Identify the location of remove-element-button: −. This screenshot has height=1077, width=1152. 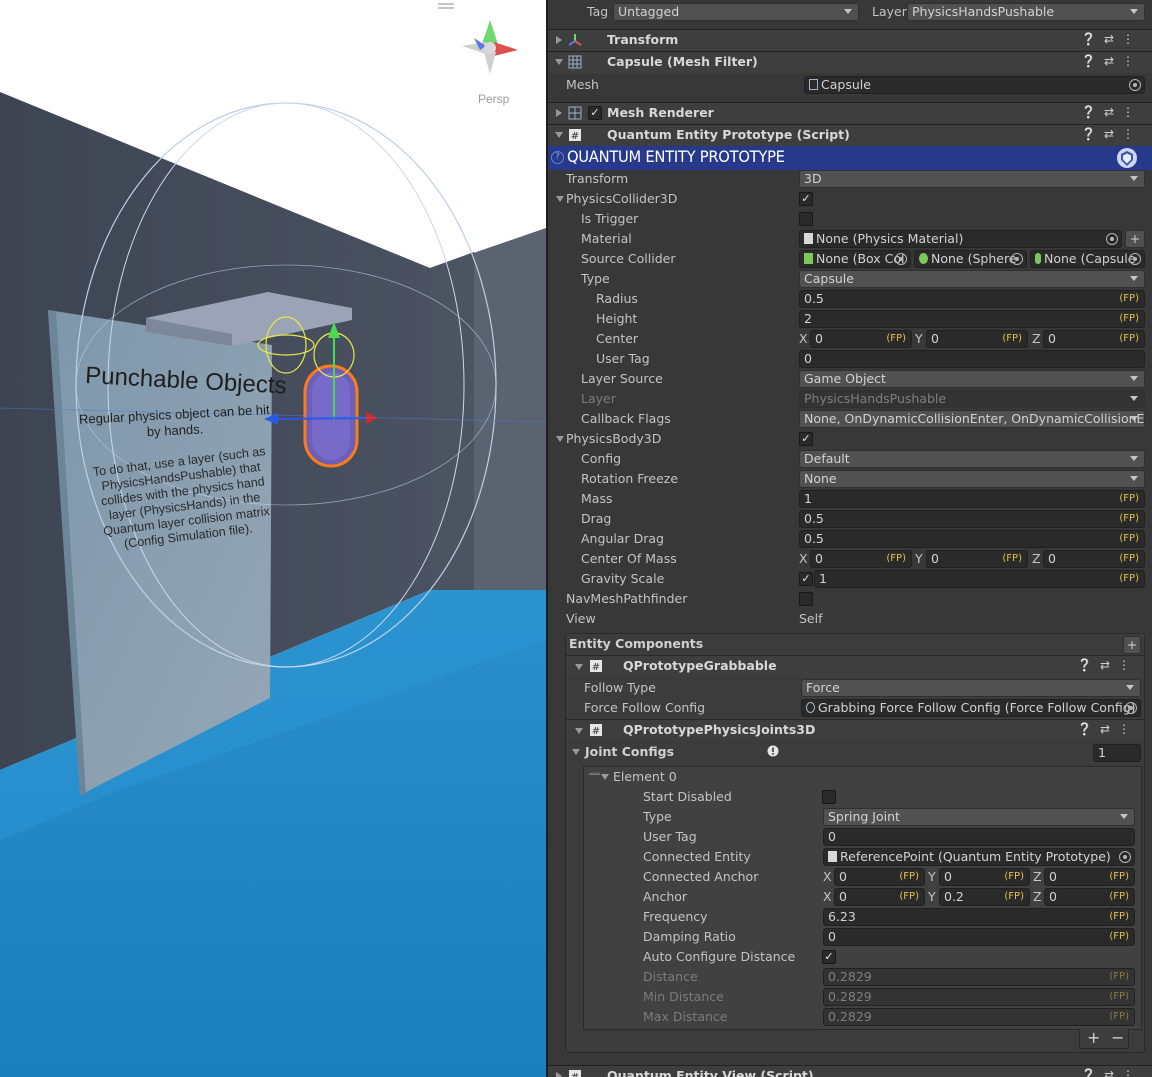
(1117, 1038).